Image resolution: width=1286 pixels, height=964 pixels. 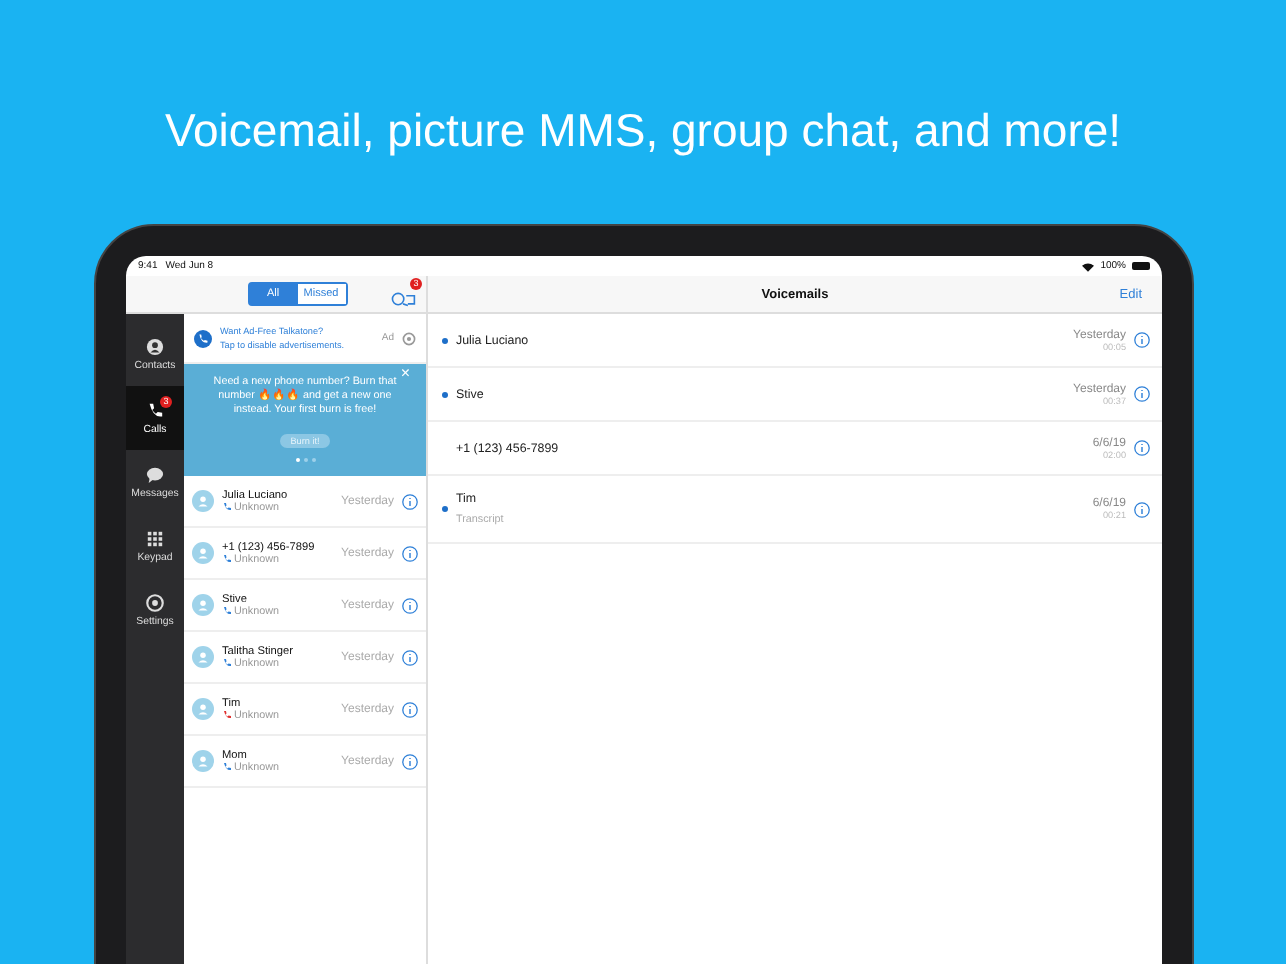 What do you see at coordinates (405, 374) in the screenshot?
I see `close-button: ×` at bounding box center [405, 374].